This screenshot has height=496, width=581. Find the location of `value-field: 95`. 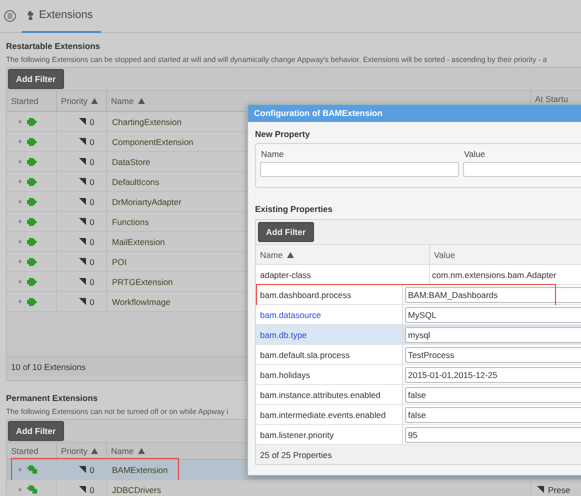

value-field: 95 is located at coordinates (493, 434).